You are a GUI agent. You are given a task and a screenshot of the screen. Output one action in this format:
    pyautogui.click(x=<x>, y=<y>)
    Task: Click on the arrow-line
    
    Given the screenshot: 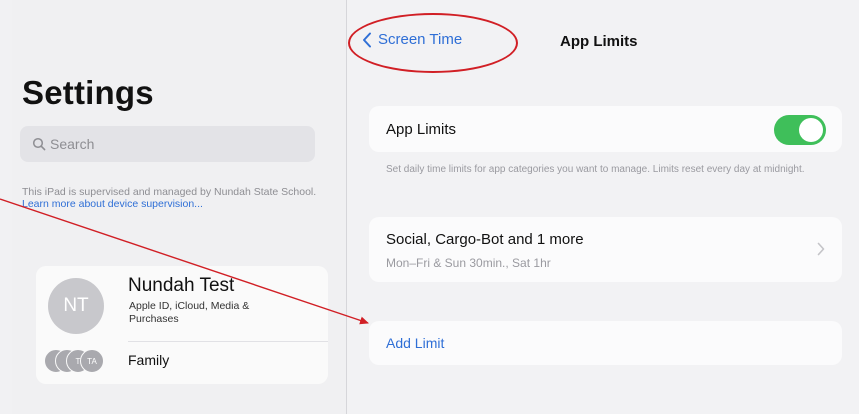 What is the action you would take?
    pyautogui.click(x=184, y=261)
    